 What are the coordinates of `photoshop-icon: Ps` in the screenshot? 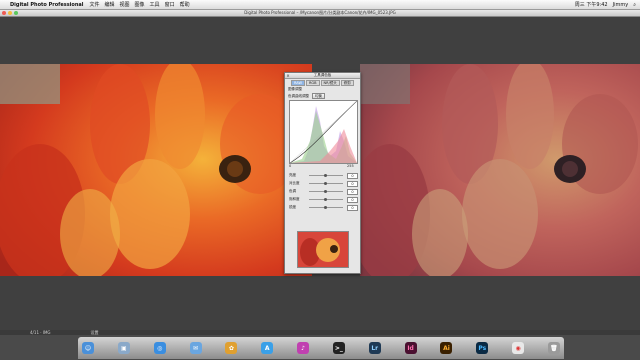 It's located at (482, 348).